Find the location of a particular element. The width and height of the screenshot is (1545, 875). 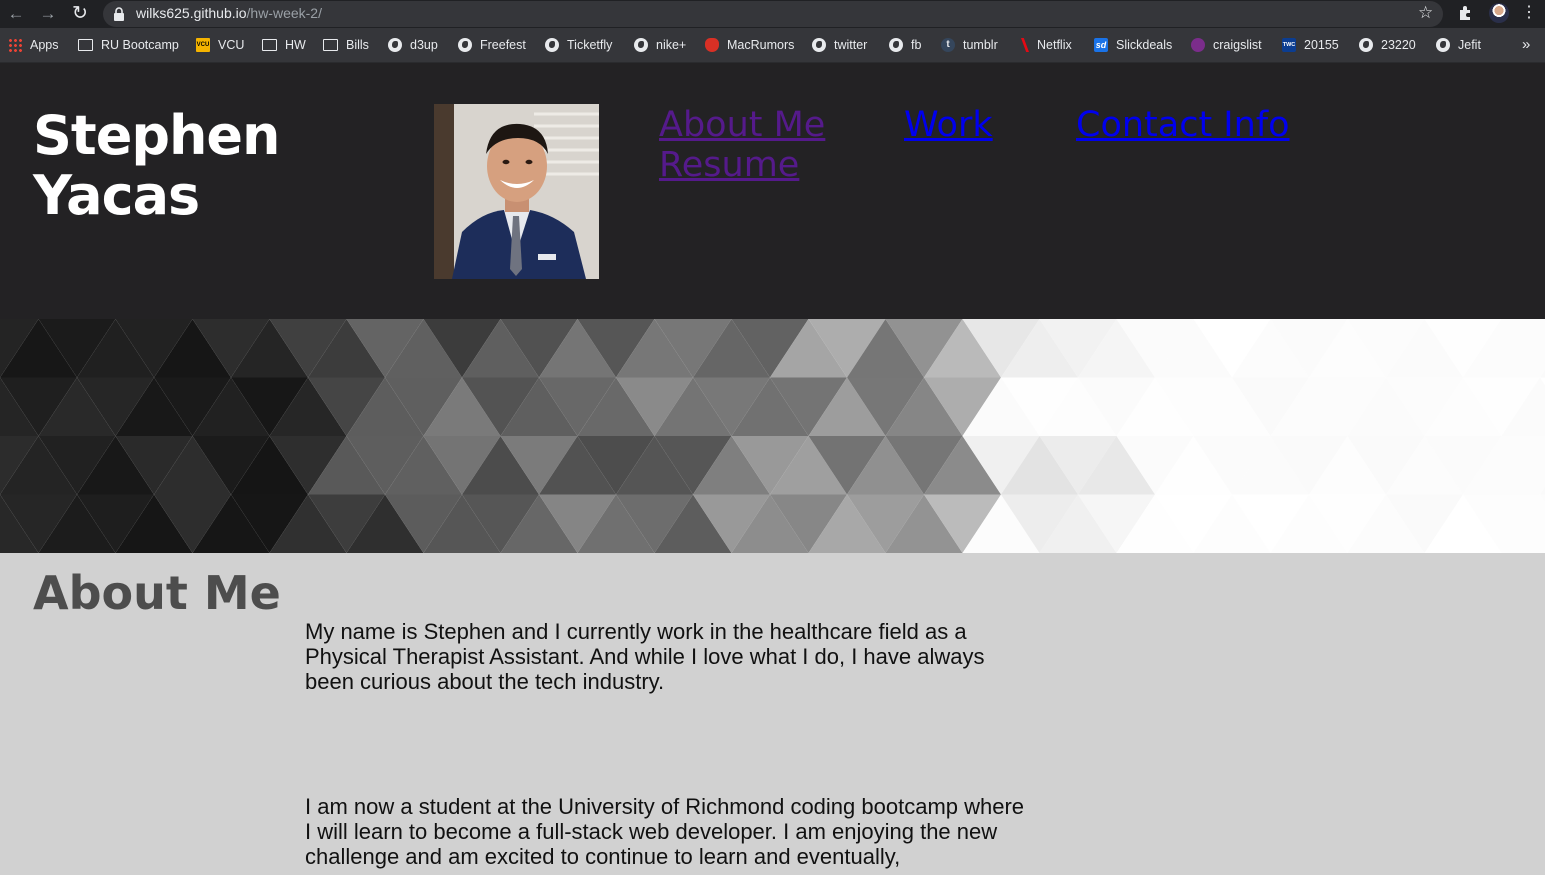

bookmark-star-icon: ☆ is located at coordinates (1425, 13).